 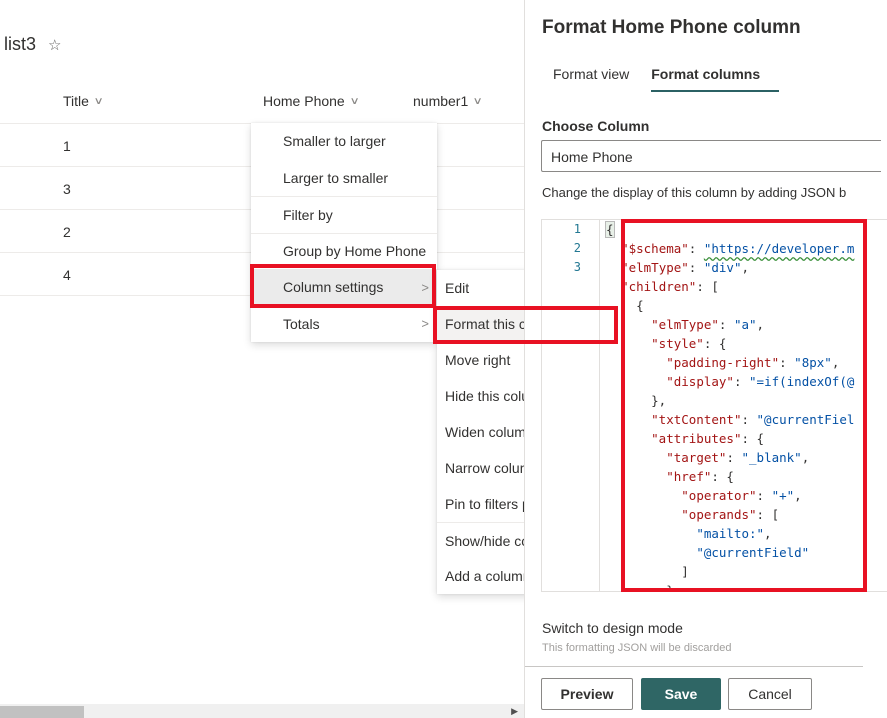 What do you see at coordinates (344, 324) in the screenshot?
I see `menu-item-totals: Totals >` at bounding box center [344, 324].